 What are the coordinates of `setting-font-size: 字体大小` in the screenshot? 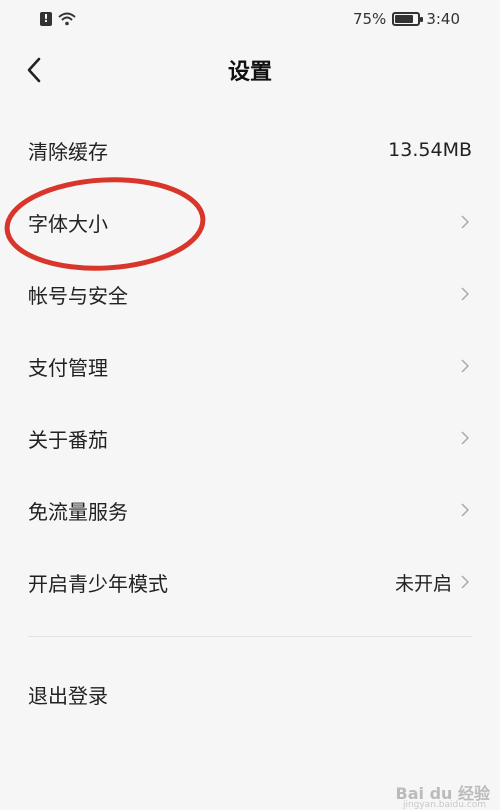 It's located at (250, 222).